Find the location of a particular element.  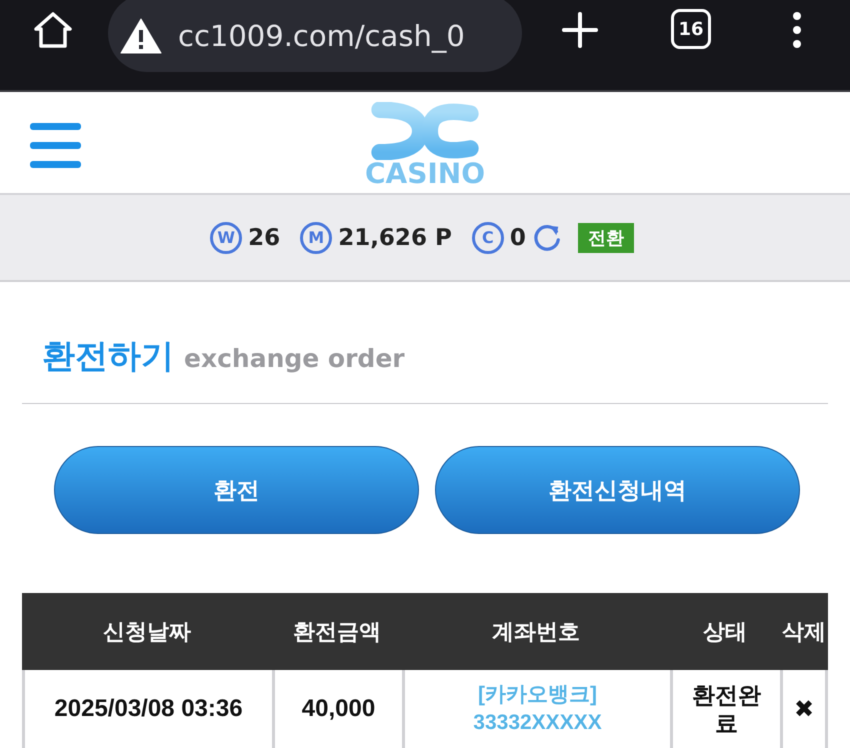

refresh-icon is located at coordinates (547, 237).